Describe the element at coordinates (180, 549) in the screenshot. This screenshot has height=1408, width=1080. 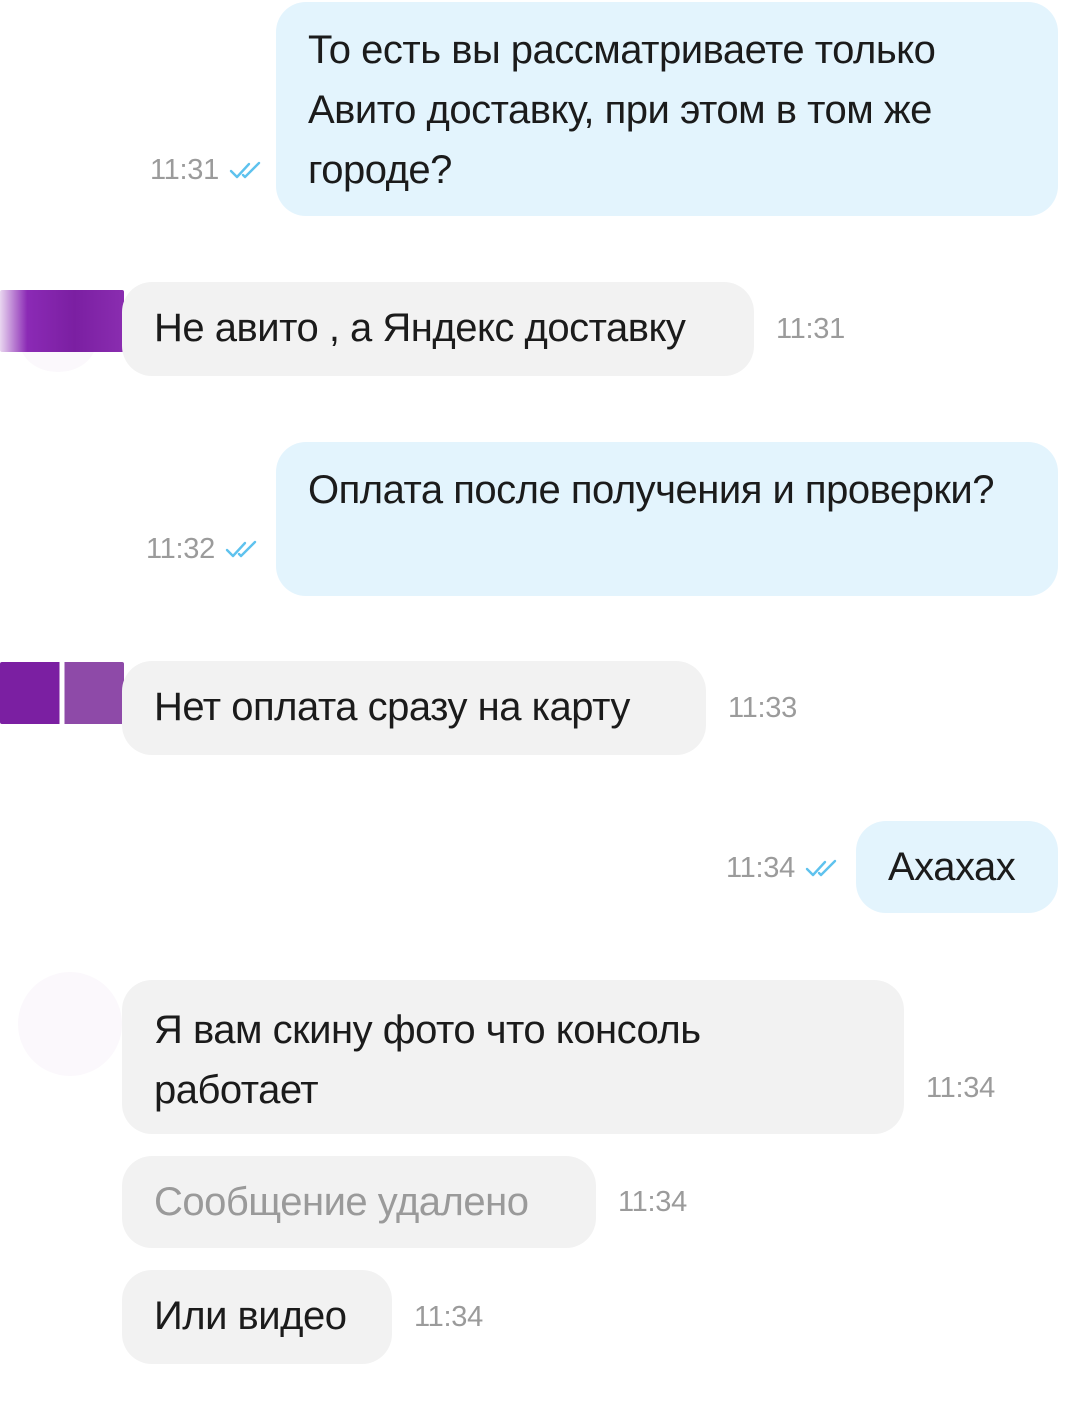
I see `time-label: 11:32` at that location.